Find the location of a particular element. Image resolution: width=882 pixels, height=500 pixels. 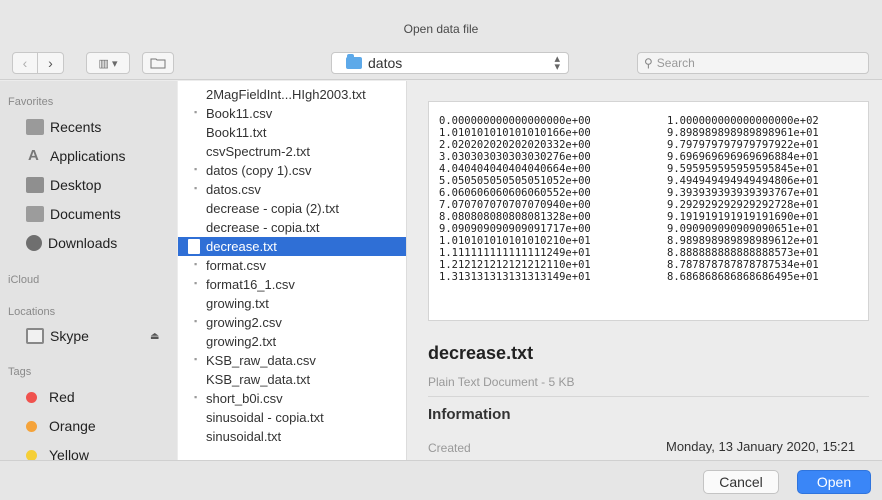

file-name: growing2.txt is located at coordinates (241, 341).